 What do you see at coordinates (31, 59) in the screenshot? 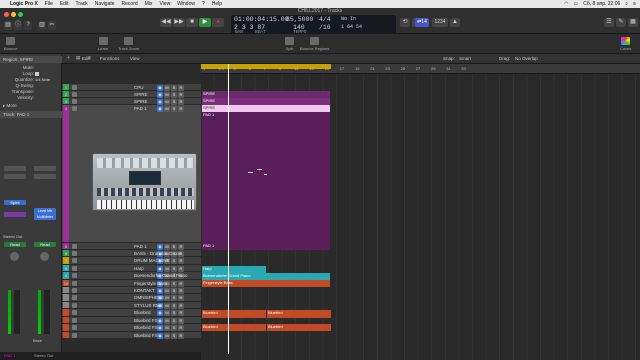
I see `region-inspector-header: Region: SPIRE` at bounding box center [31, 59].